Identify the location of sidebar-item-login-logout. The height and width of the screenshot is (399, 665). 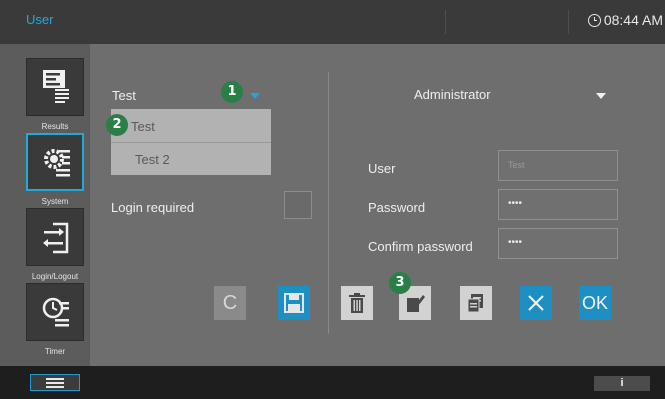
(55, 237).